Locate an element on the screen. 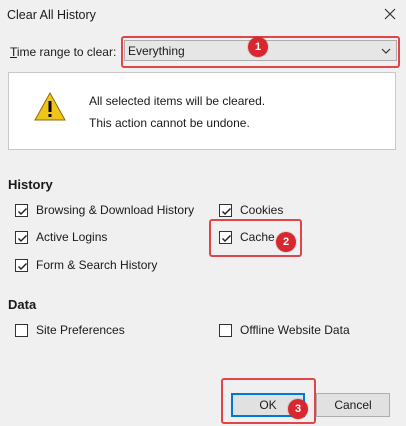  cache-label: Cache is located at coordinates (257, 237).